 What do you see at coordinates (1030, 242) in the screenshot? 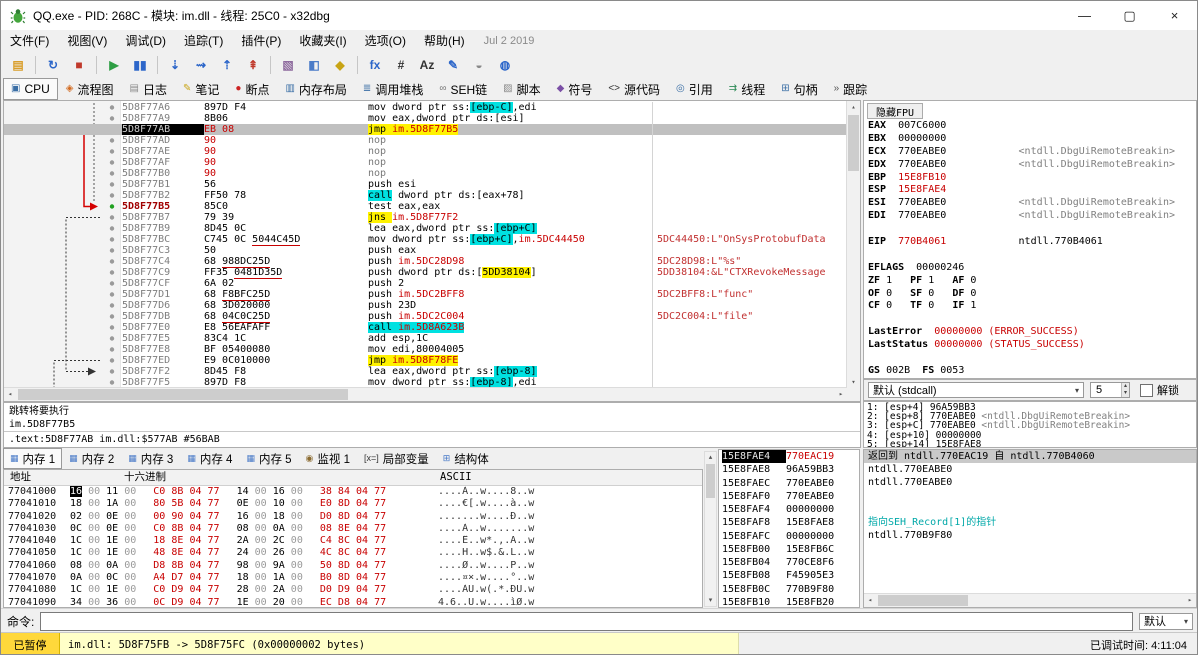
I see `register-line: EIP 770B4061 ntdll.770B4061` at bounding box center [1030, 242].